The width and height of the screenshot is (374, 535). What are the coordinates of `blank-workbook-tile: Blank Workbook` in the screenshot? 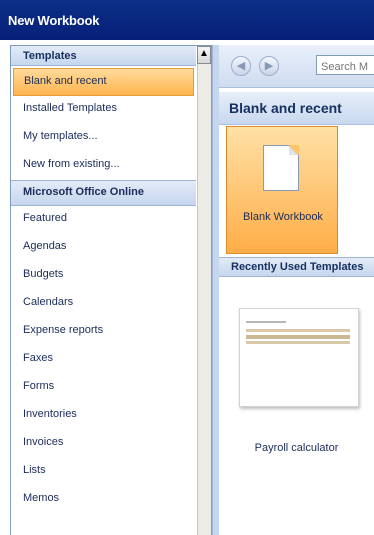 It's located at (282, 190).